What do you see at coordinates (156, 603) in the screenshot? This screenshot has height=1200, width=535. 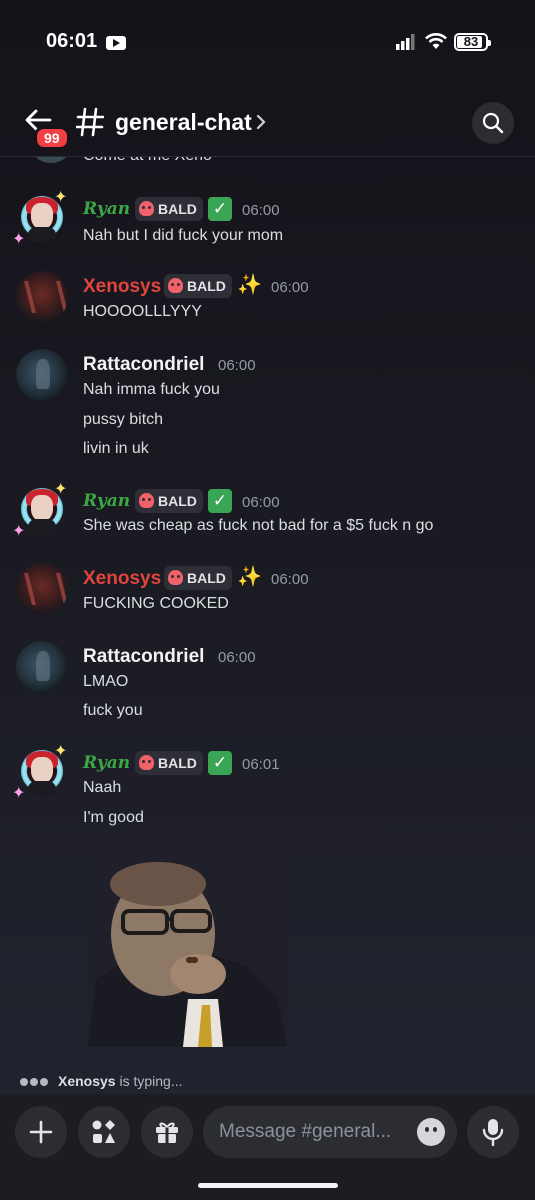 I see `message-text: FUCKING COOKED` at bounding box center [156, 603].